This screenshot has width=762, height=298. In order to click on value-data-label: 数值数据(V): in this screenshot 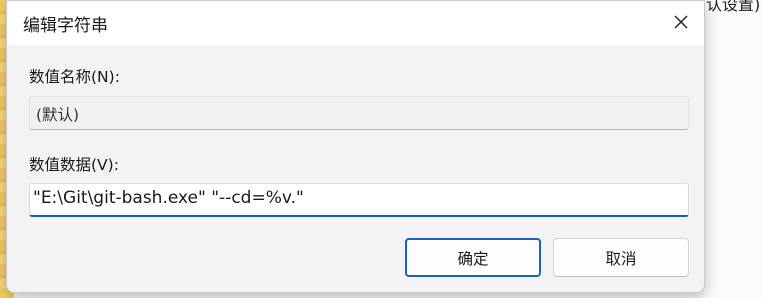, I will do `click(74, 165)`.